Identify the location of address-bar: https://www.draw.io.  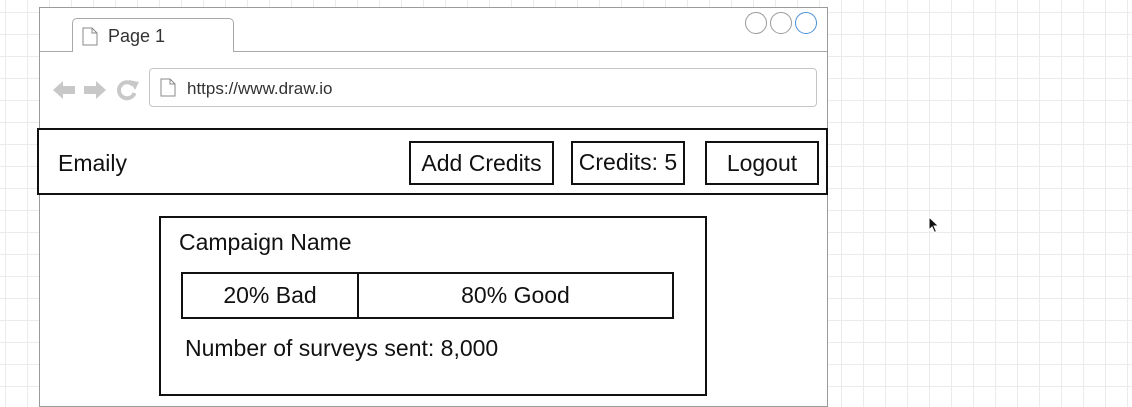
(483, 87).